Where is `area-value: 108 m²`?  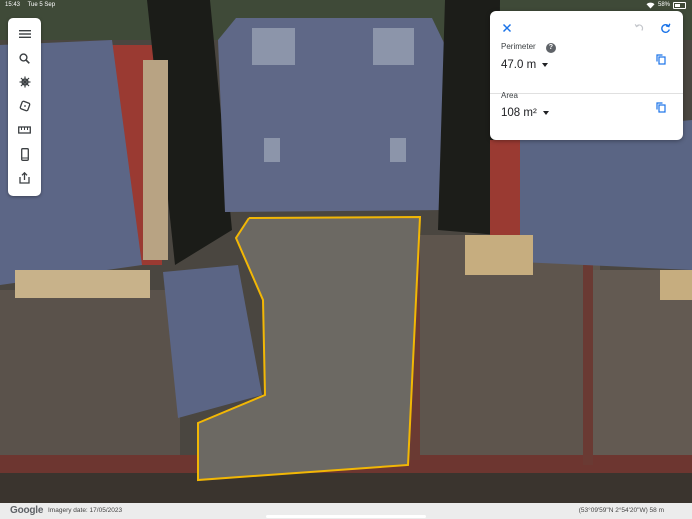
area-value: 108 m² is located at coordinates (519, 113).